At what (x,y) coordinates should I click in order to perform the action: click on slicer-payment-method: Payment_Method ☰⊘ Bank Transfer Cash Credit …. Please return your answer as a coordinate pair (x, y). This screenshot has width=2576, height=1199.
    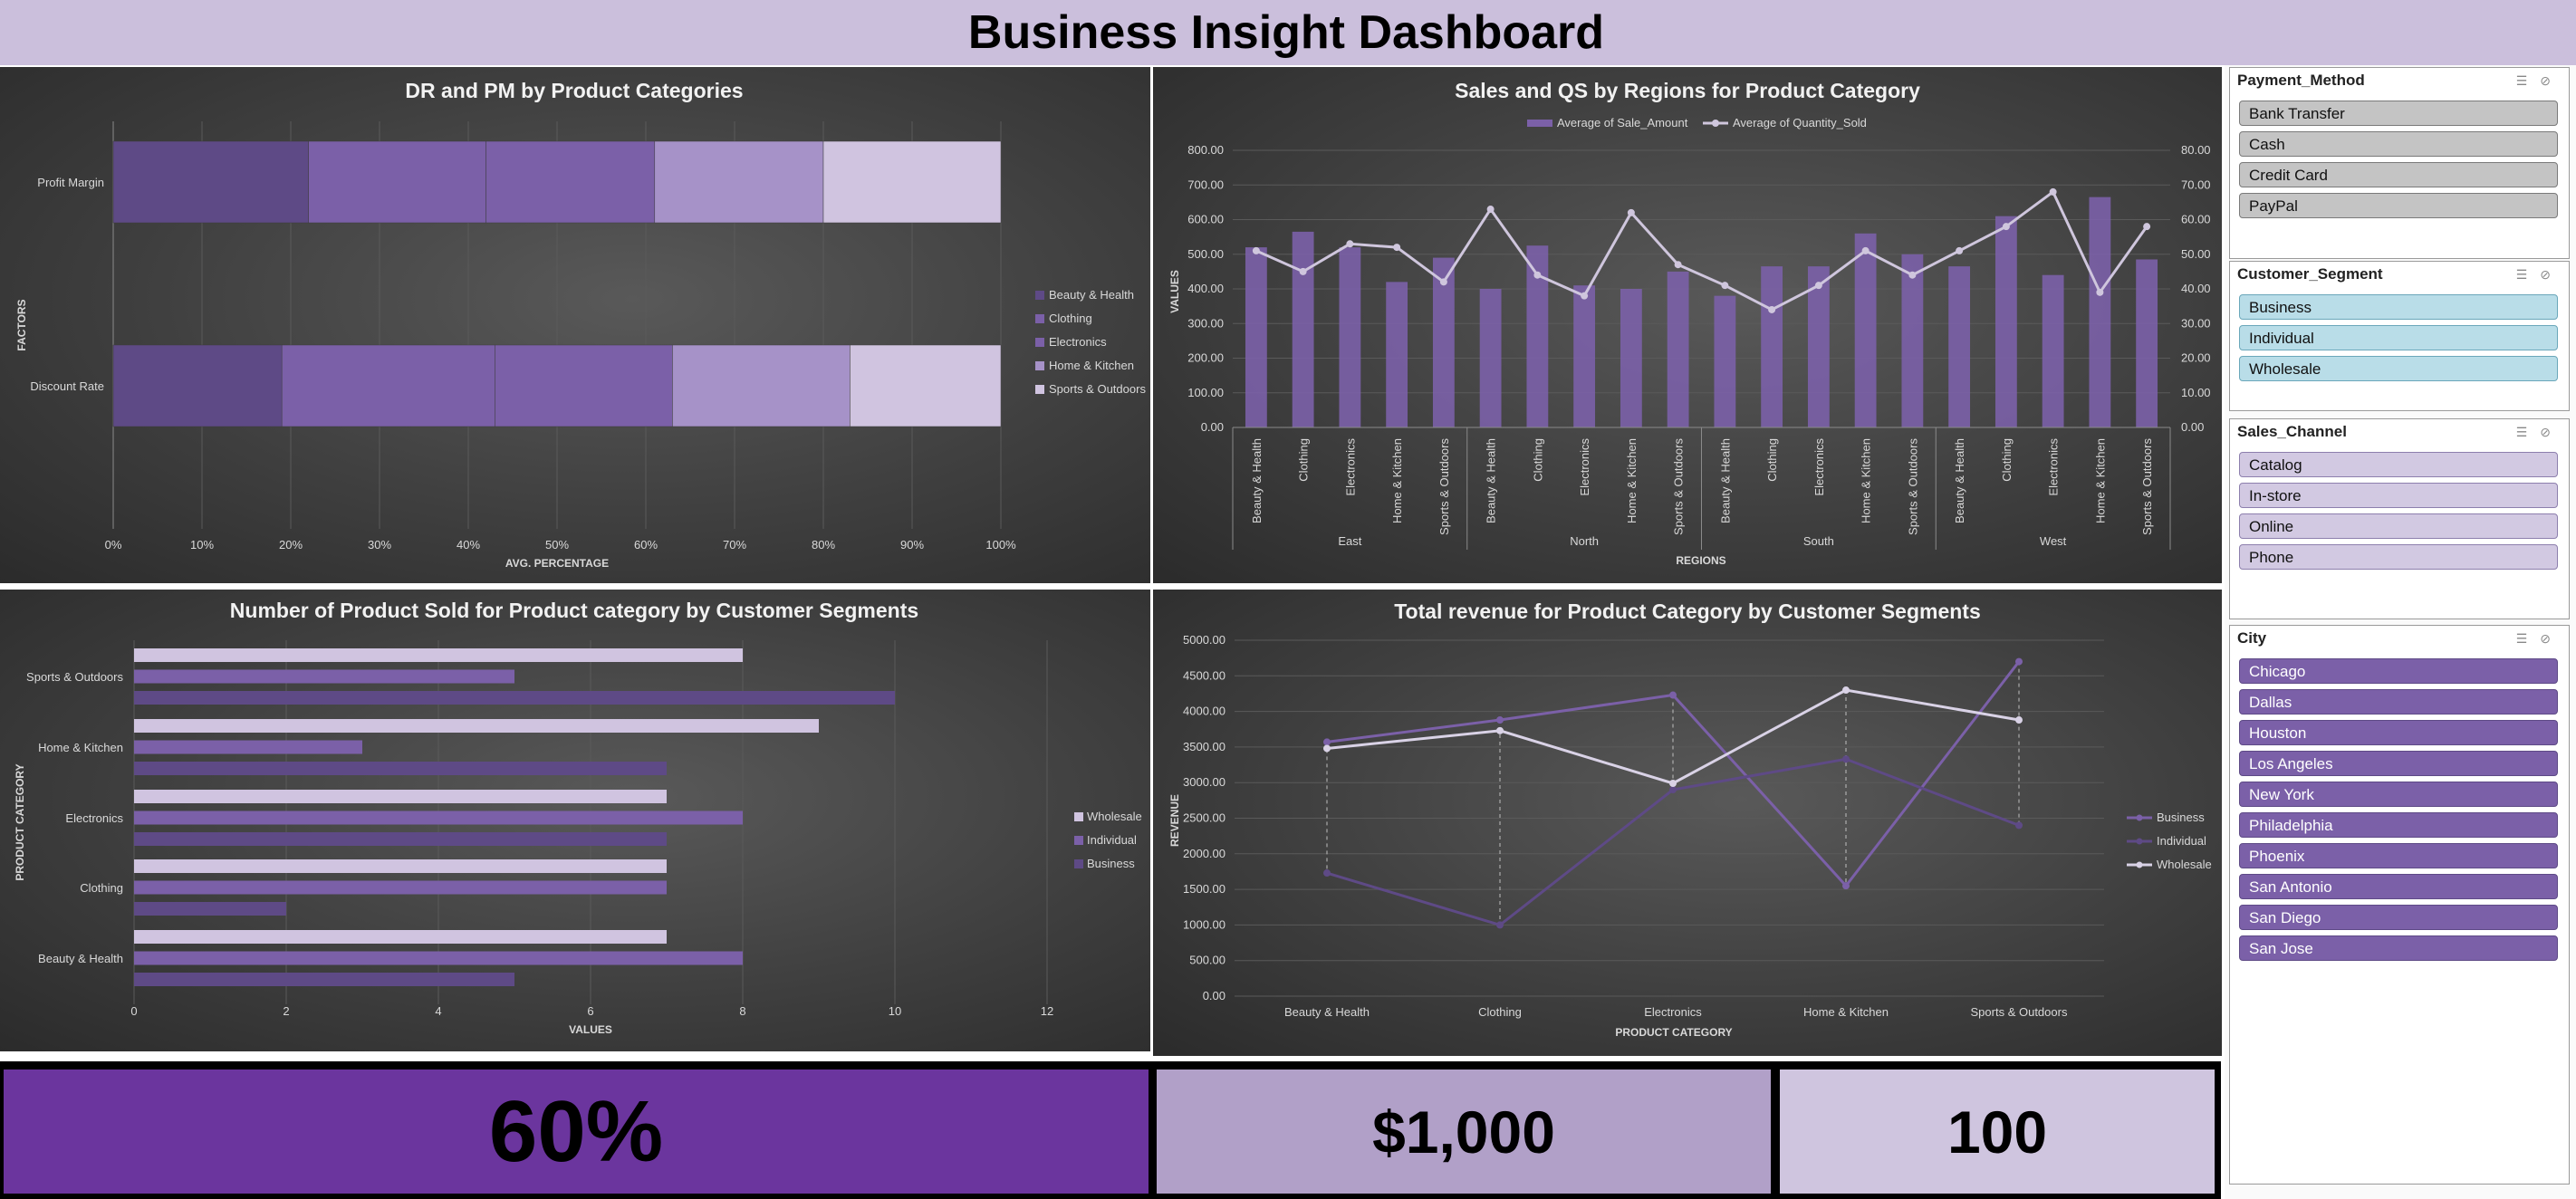
    Looking at the image, I should click on (2399, 163).